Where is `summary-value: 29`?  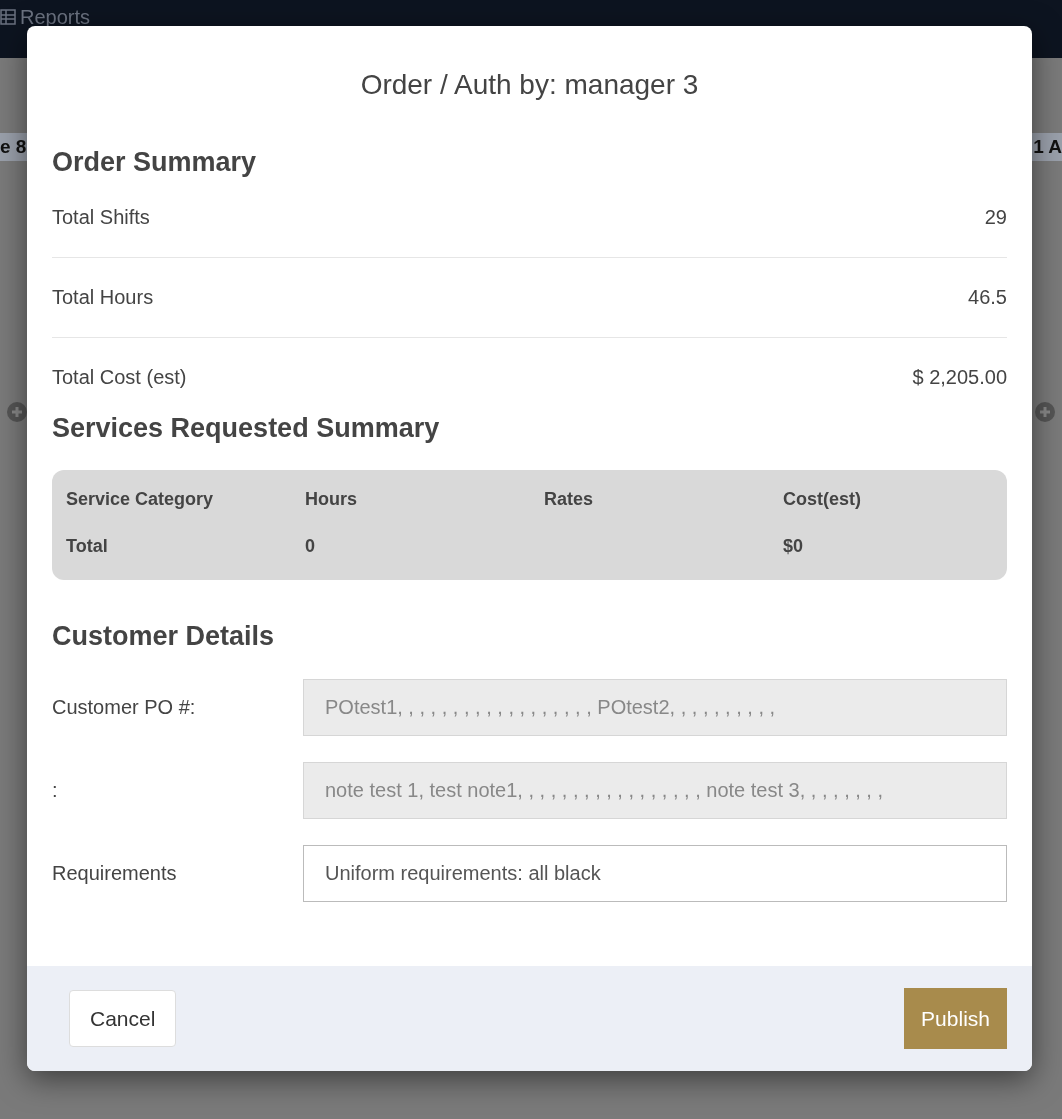 summary-value: 29 is located at coordinates (995, 217).